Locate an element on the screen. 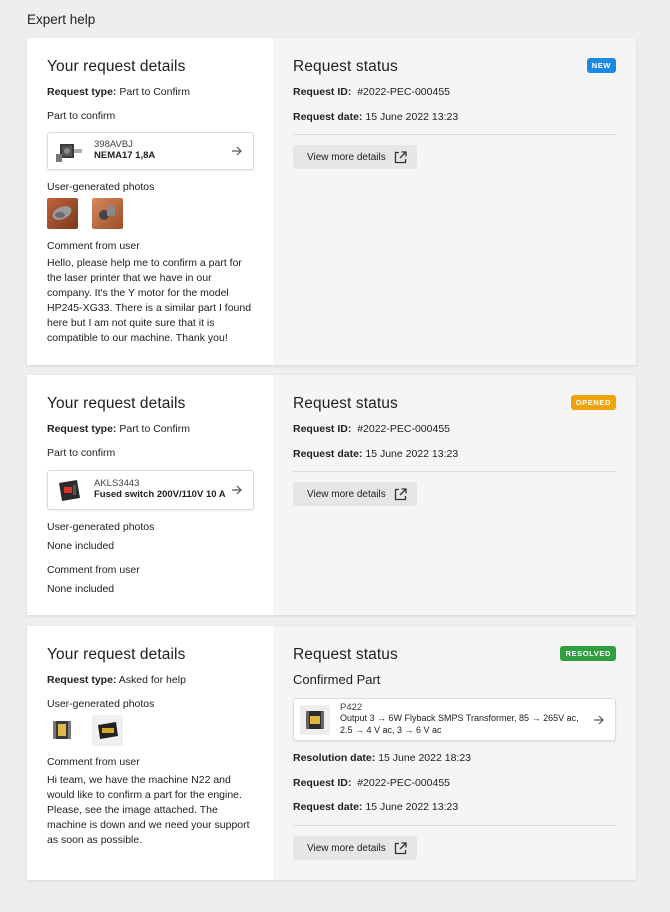  part-name: NEMA17 1,8A is located at coordinates (125, 156).